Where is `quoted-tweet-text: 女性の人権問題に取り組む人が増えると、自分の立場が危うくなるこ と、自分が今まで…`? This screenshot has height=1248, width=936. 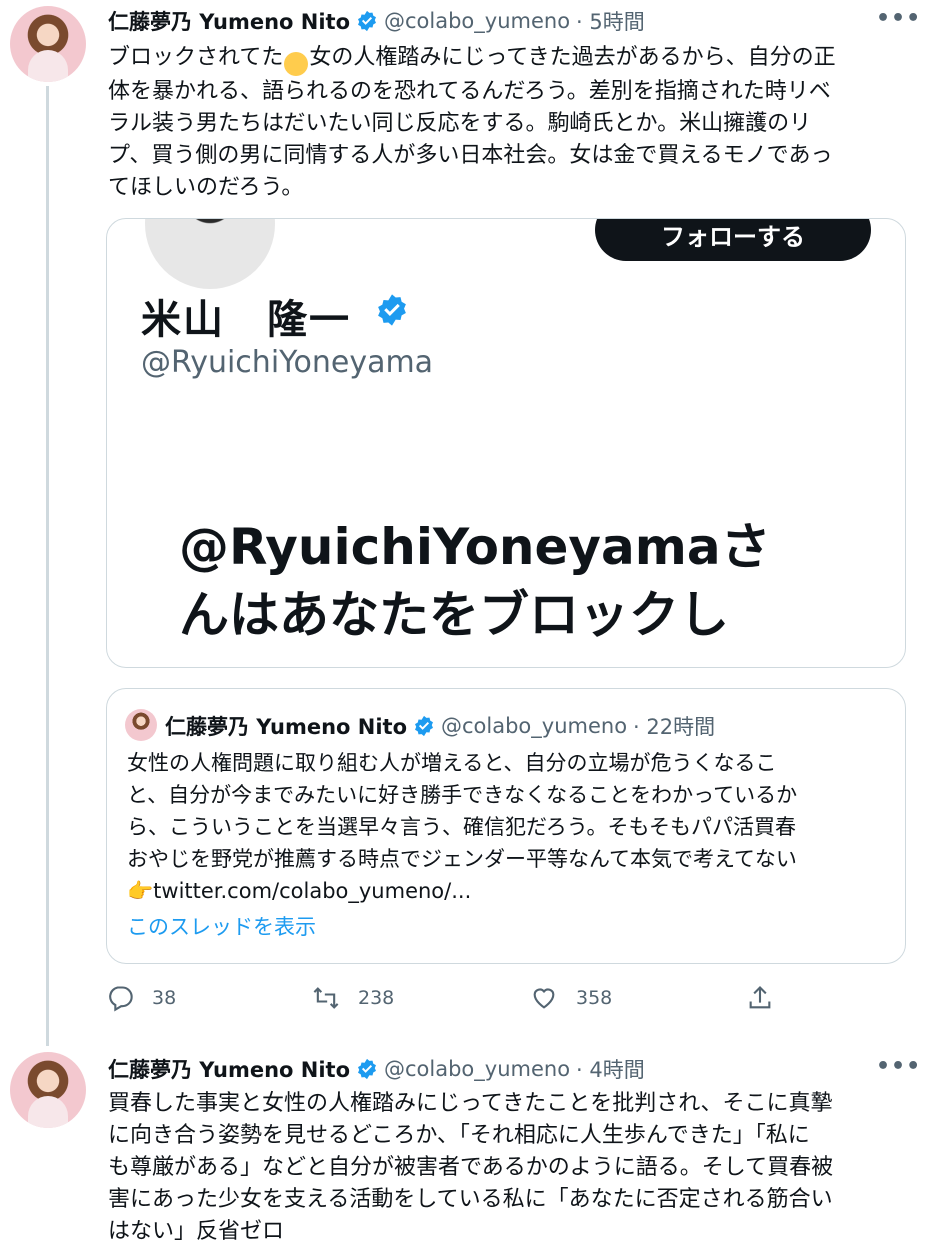 quoted-tweet-text: 女性の人権問題に取り組む人が増えると、自分の立場が危うくなるこ と、自分が今まで… is located at coordinates (507, 827).